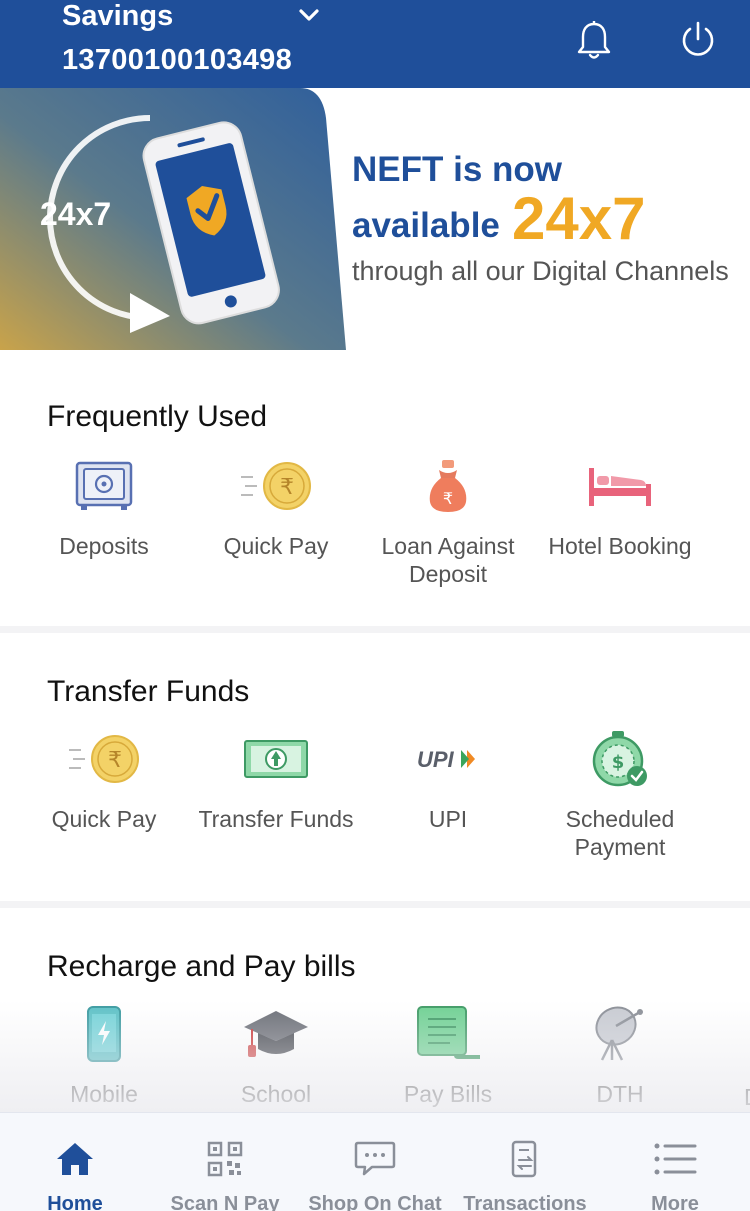 Image resolution: width=750 pixels, height=1211 pixels. What do you see at coordinates (579, 218) in the screenshot?
I see `banner-highlight: 24x7` at bounding box center [579, 218].